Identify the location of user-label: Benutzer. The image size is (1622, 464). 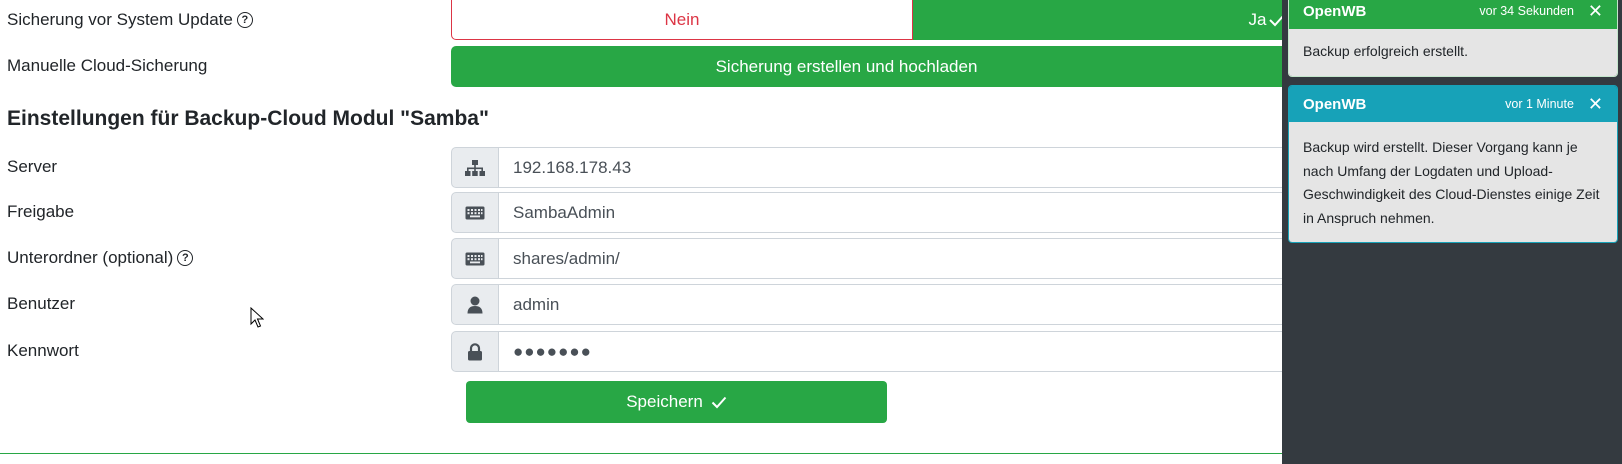
(41, 304).